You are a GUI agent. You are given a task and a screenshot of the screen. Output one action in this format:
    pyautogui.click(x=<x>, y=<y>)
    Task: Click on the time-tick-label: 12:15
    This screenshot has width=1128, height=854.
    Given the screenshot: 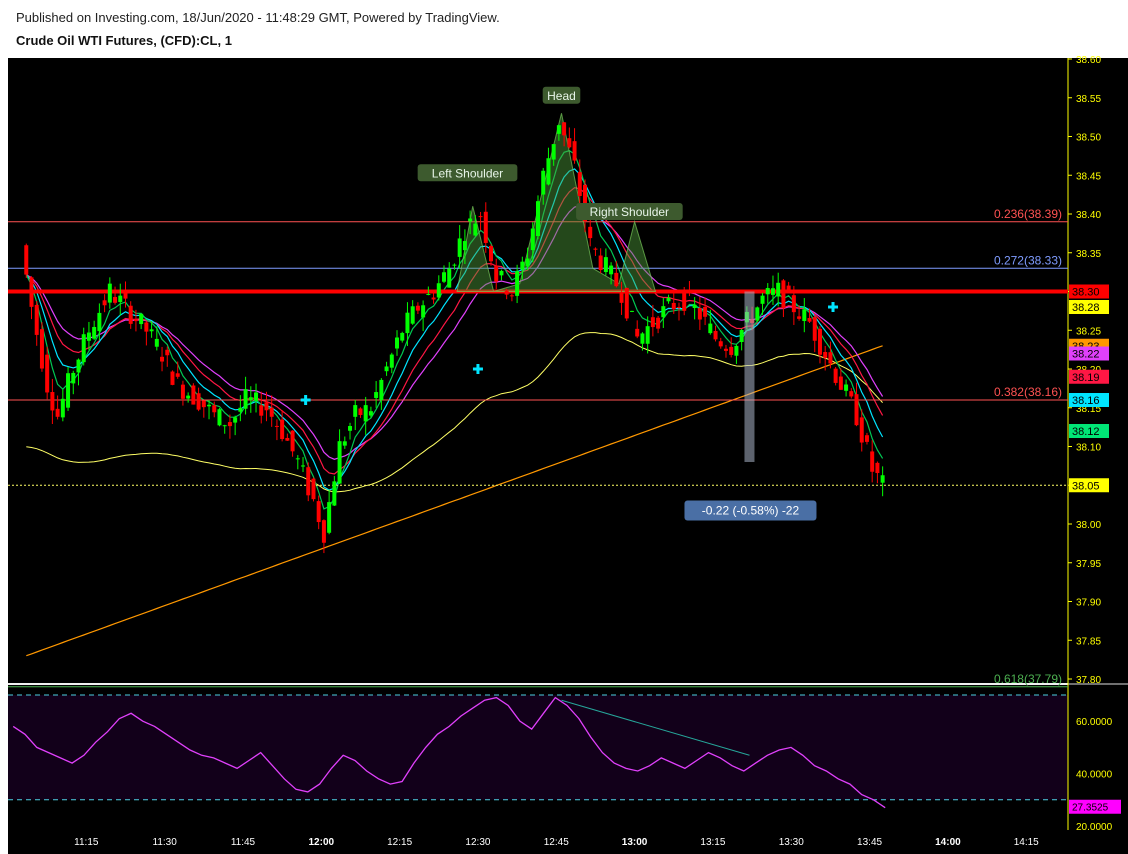 What is the action you would take?
    pyautogui.click(x=399, y=842)
    